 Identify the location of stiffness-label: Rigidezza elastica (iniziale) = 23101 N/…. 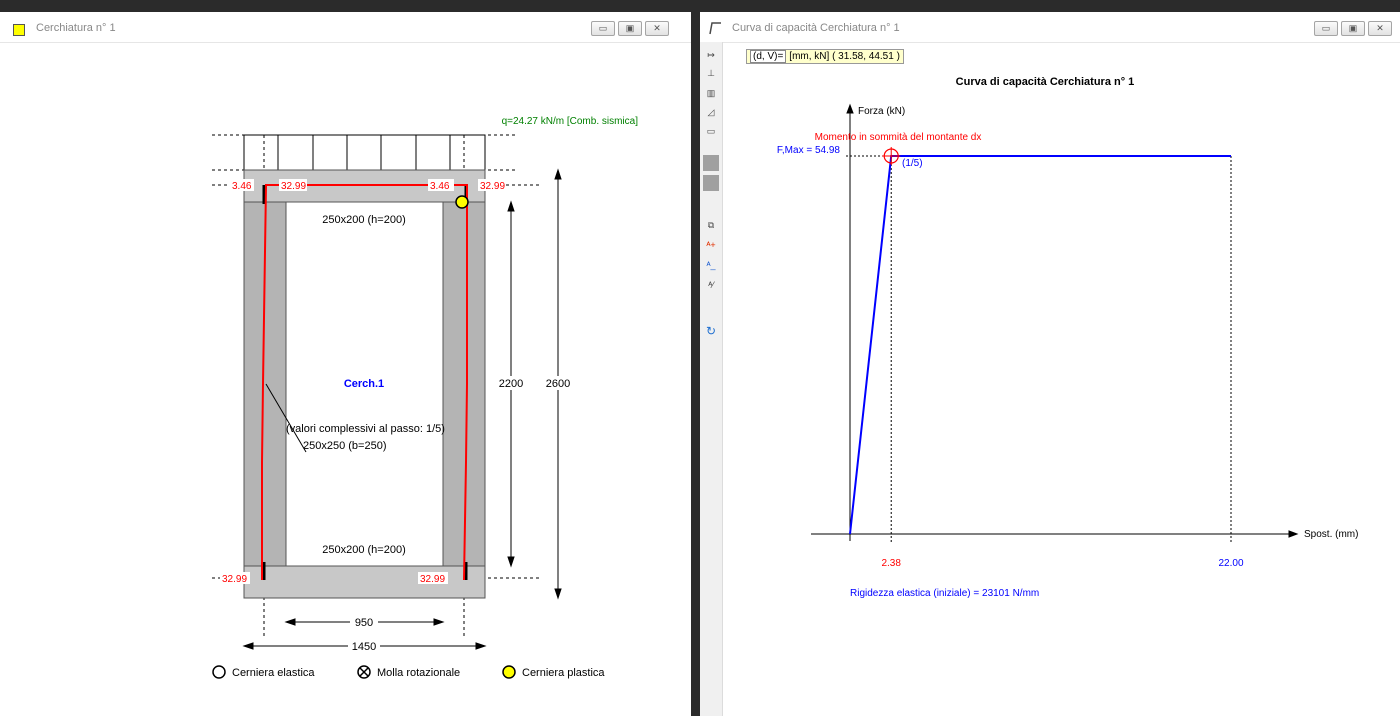
(944, 593).